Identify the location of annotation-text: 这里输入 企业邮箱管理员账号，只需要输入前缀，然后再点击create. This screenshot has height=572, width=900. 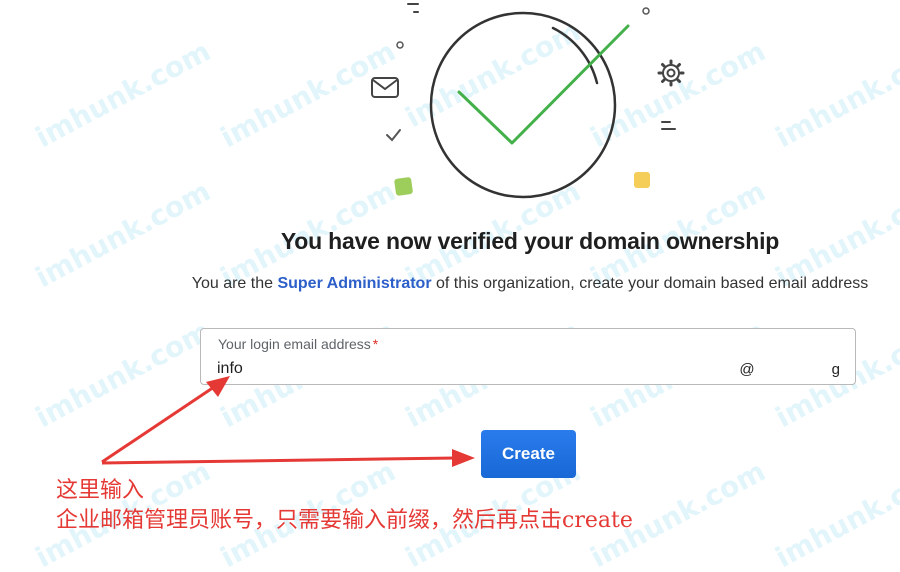
(344, 506).